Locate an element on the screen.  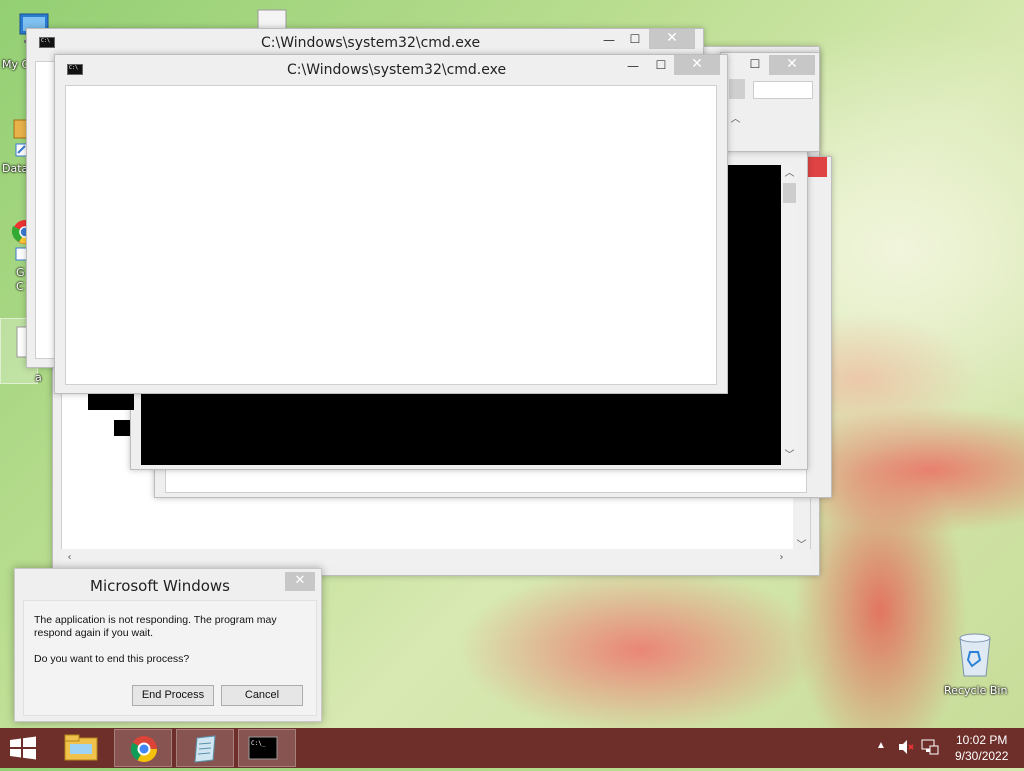
windows-logo-icon is located at coordinates (23, 748).